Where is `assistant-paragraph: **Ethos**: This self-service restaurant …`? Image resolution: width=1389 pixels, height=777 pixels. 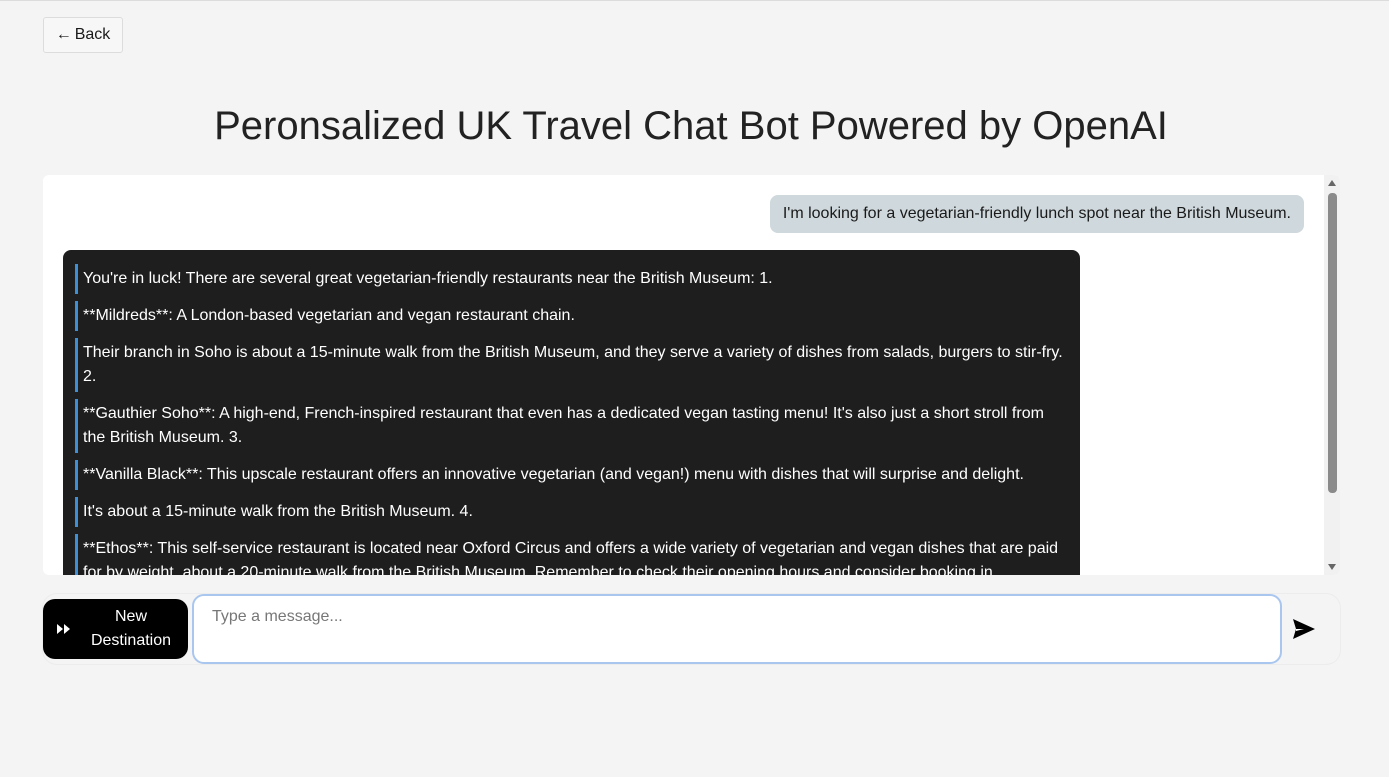 assistant-paragraph: **Ethos**: This self-service restaurant … is located at coordinates (571, 554).